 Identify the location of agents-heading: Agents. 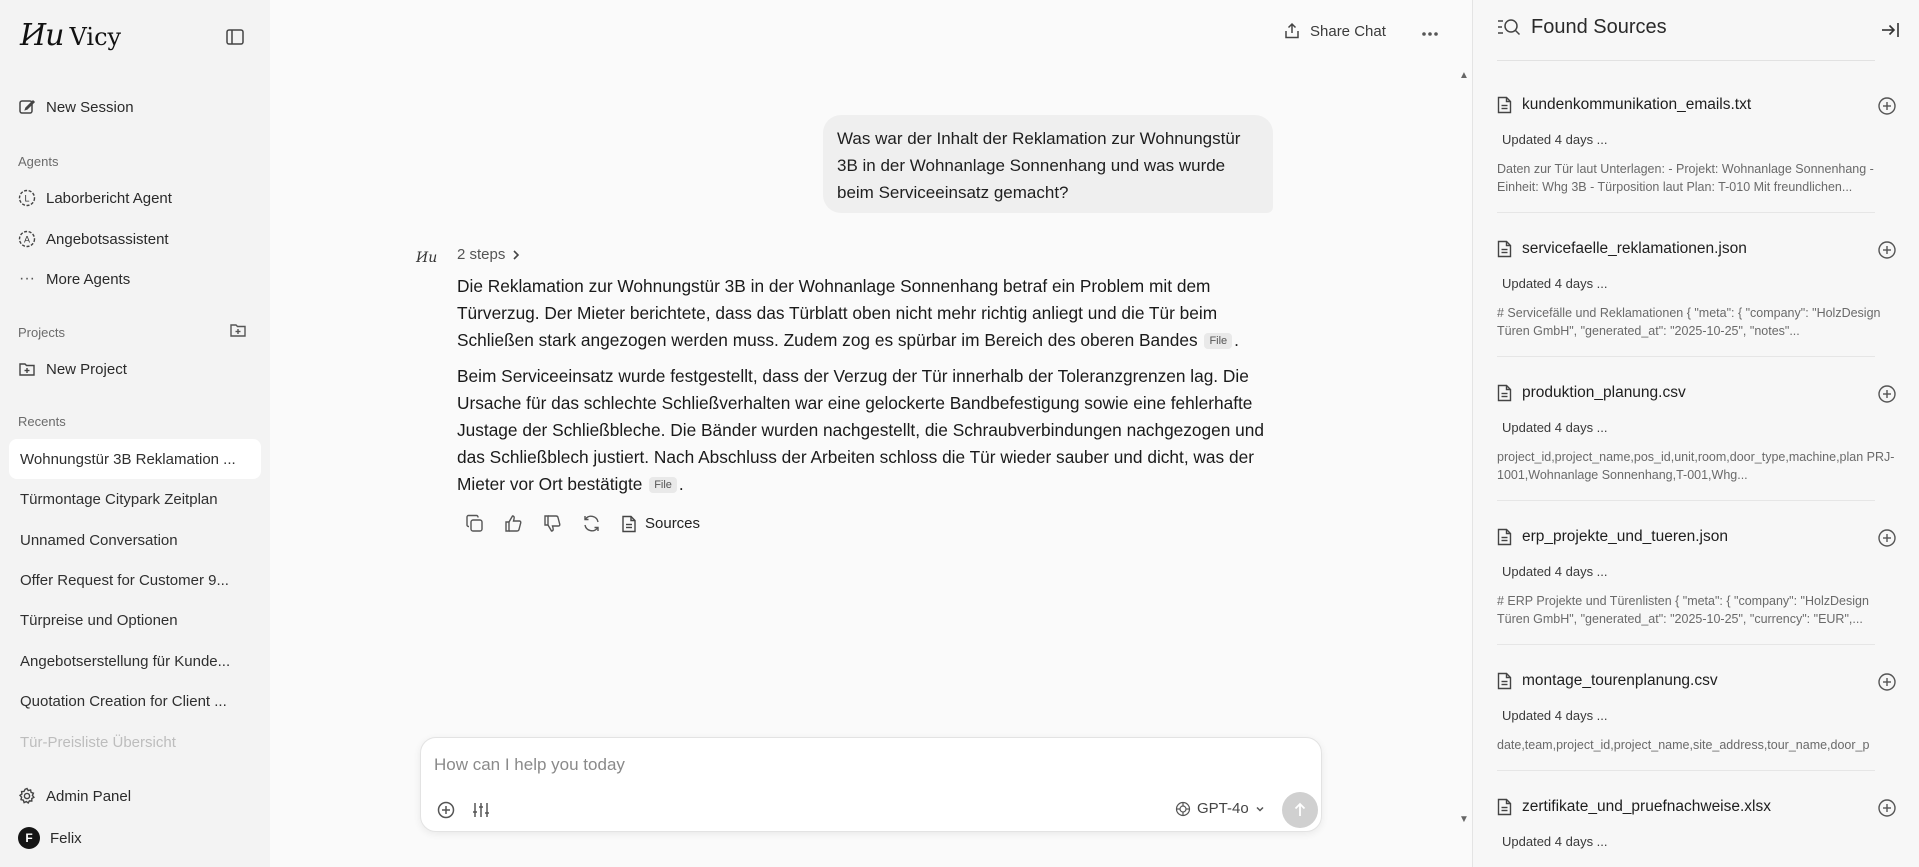
(38, 161).